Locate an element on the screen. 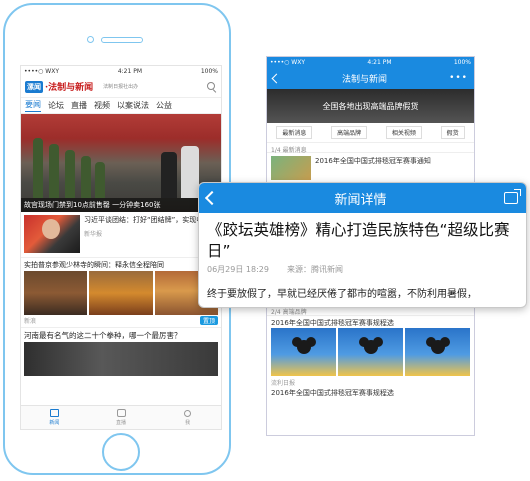 This screenshot has height=481, width=530. more-icon: ••• is located at coordinates (458, 78).